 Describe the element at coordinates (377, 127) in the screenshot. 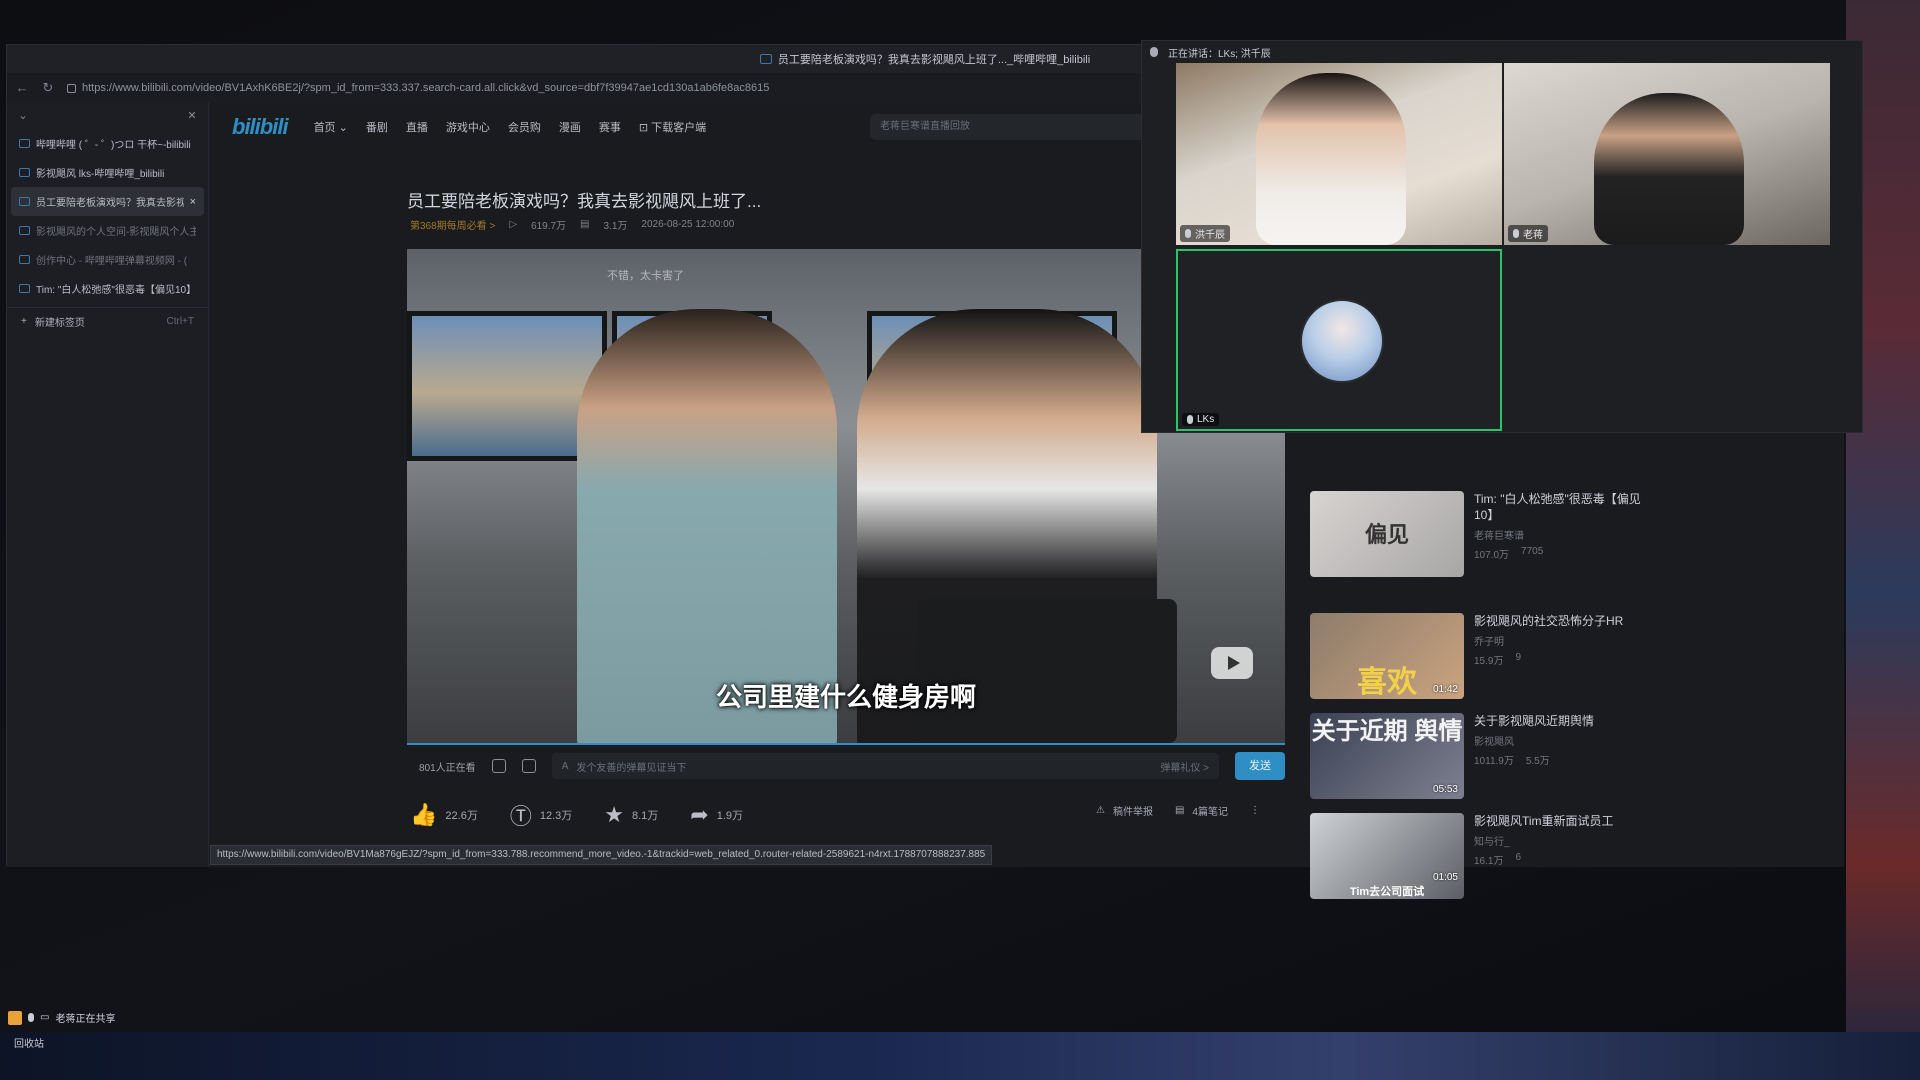

I see `nav-anime: 番剧` at that location.